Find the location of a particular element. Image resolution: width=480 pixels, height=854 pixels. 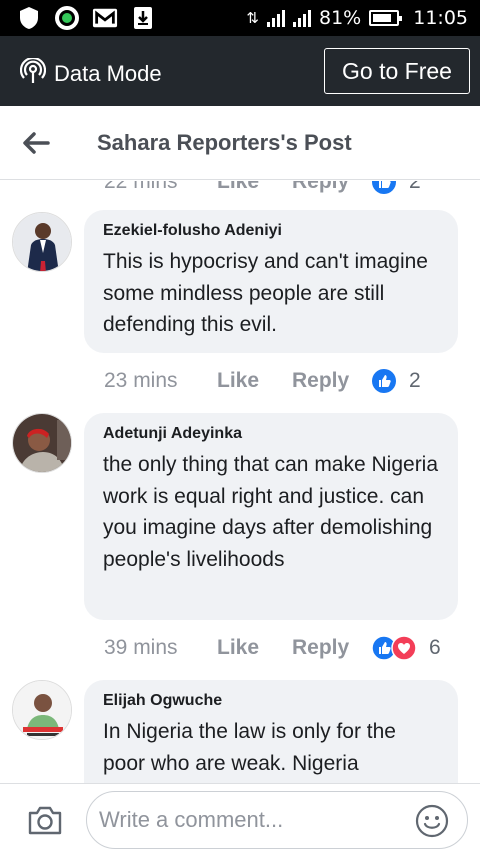

post-header: Sahara Reporters's Post is located at coordinates (240, 143).